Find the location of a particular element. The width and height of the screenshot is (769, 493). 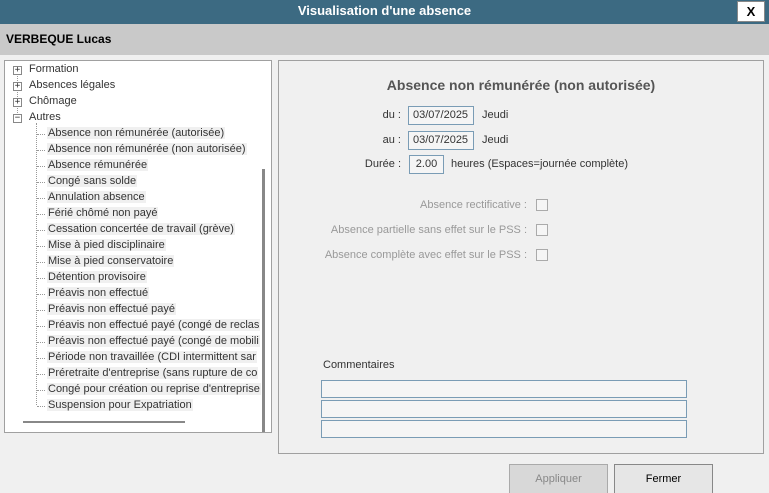

close-button: Fermer is located at coordinates (663, 478).